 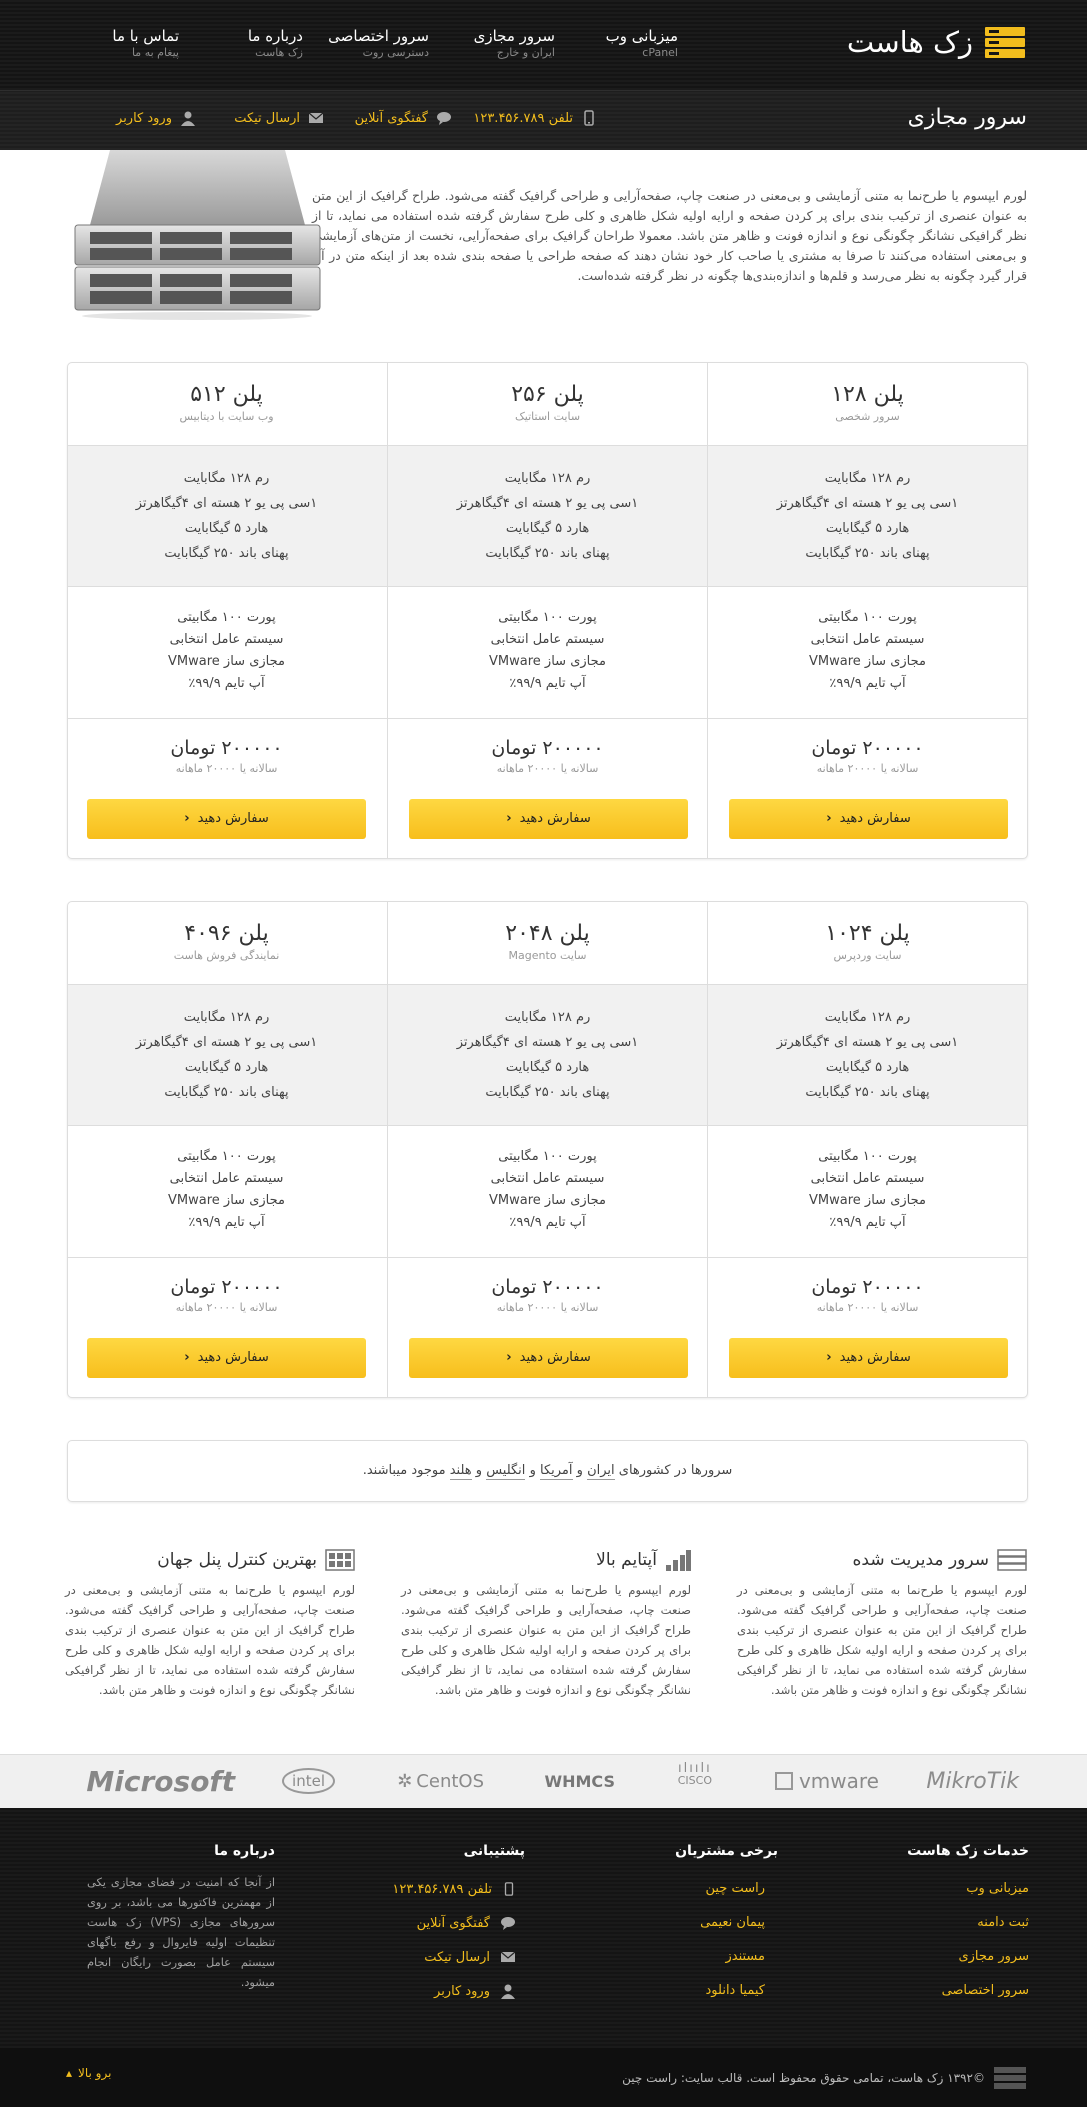 What do you see at coordinates (525, 52) in the screenshot?
I see `nav-subtitle: ایران و خارج` at bounding box center [525, 52].